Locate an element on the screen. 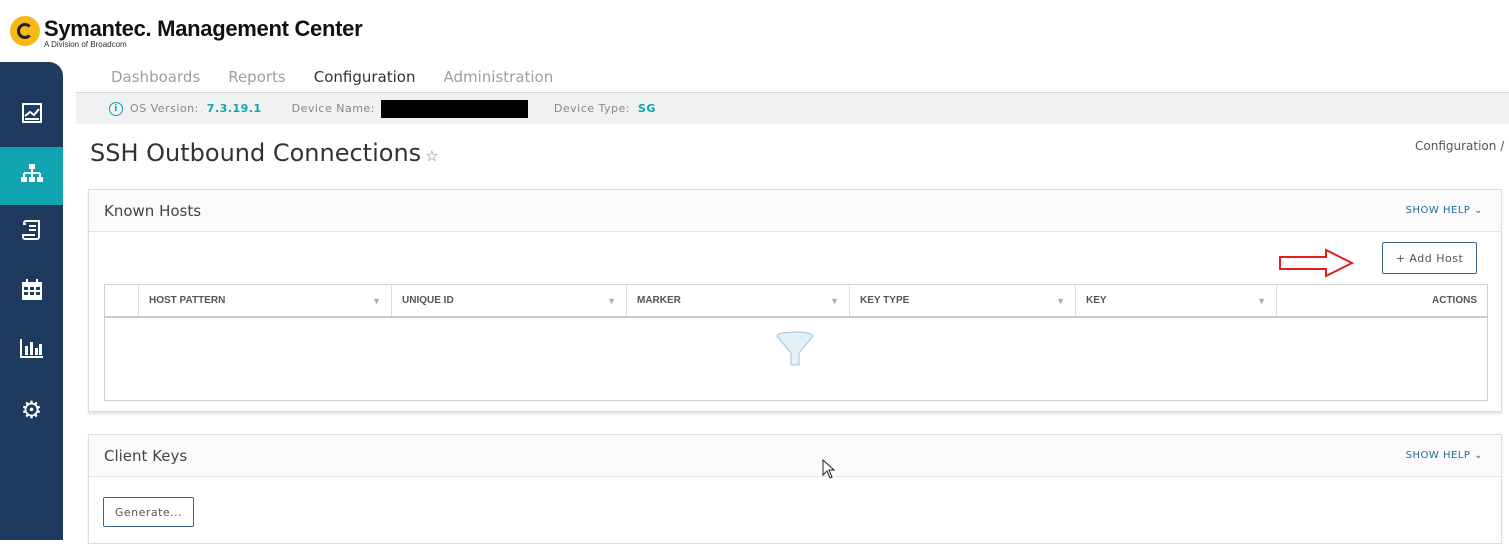 This screenshot has height=544, width=1509. known-hosts-show-help: SHOW HELP ⌄ is located at coordinates (1444, 210).